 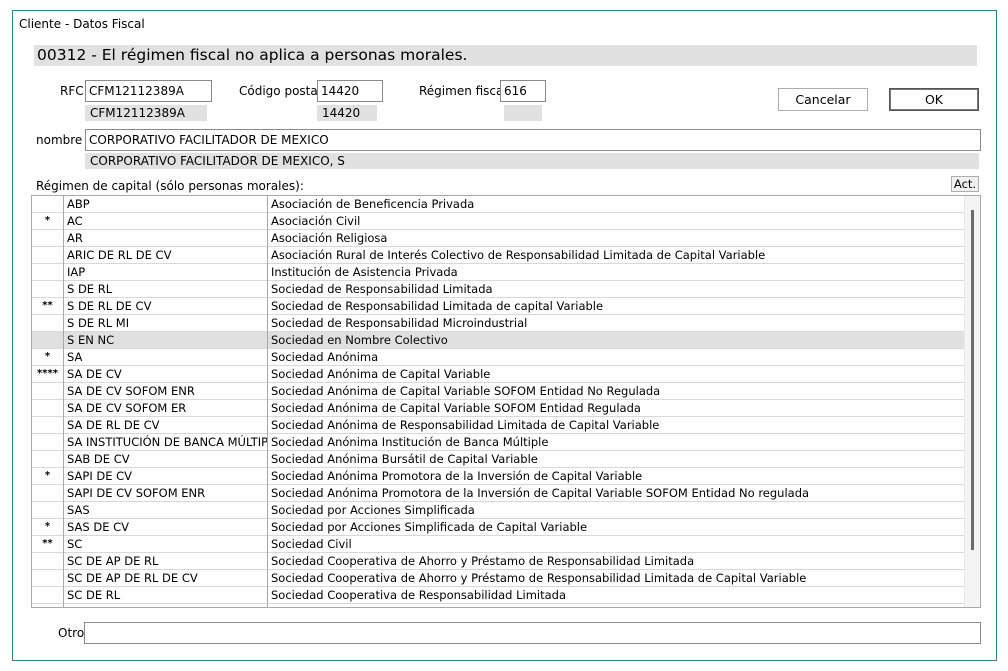 What do you see at coordinates (499, 238) in the screenshot?
I see `table-row: AR Asociación Religiosa` at bounding box center [499, 238].